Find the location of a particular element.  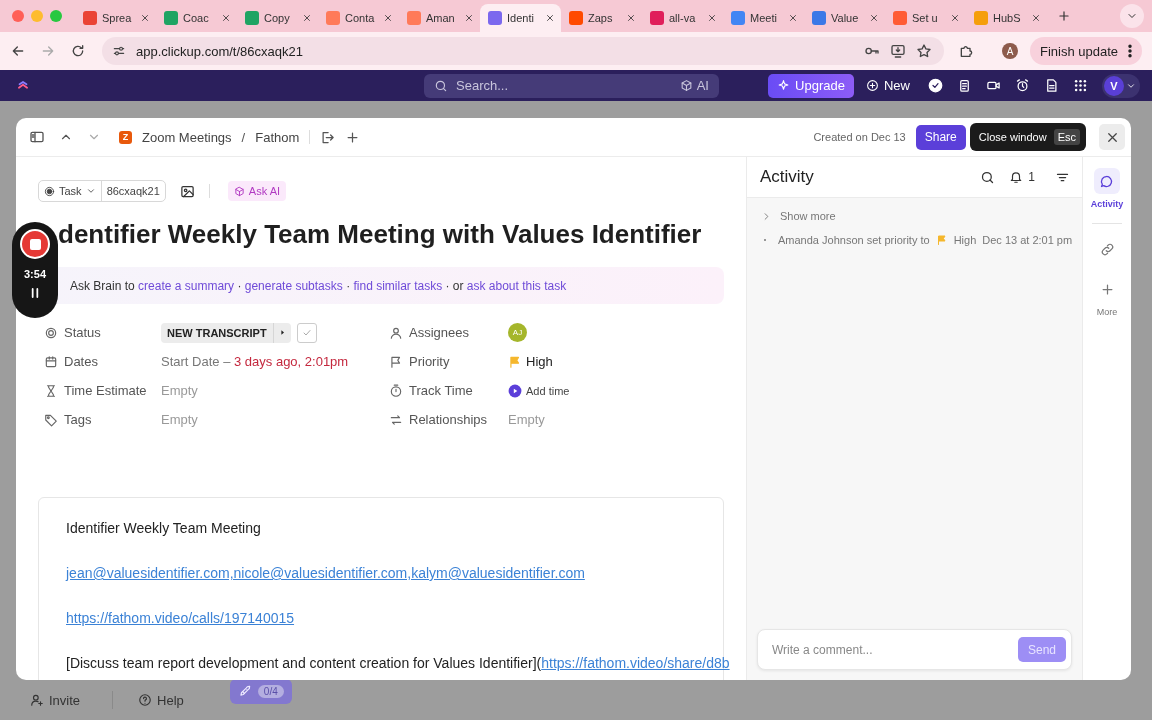

field-label: Assignees is located at coordinates (439, 332).